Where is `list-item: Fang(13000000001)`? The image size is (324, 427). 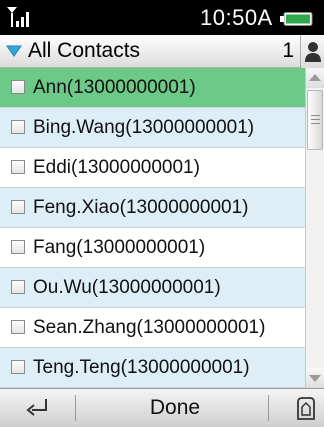
list-item: Fang(13000000001) is located at coordinates (152, 248).